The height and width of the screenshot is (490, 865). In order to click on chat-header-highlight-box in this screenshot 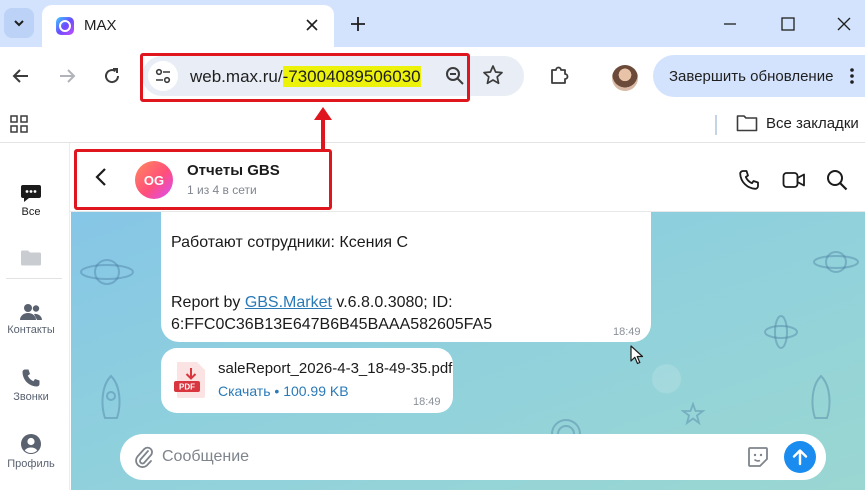, I will do `click(203, 179)`.